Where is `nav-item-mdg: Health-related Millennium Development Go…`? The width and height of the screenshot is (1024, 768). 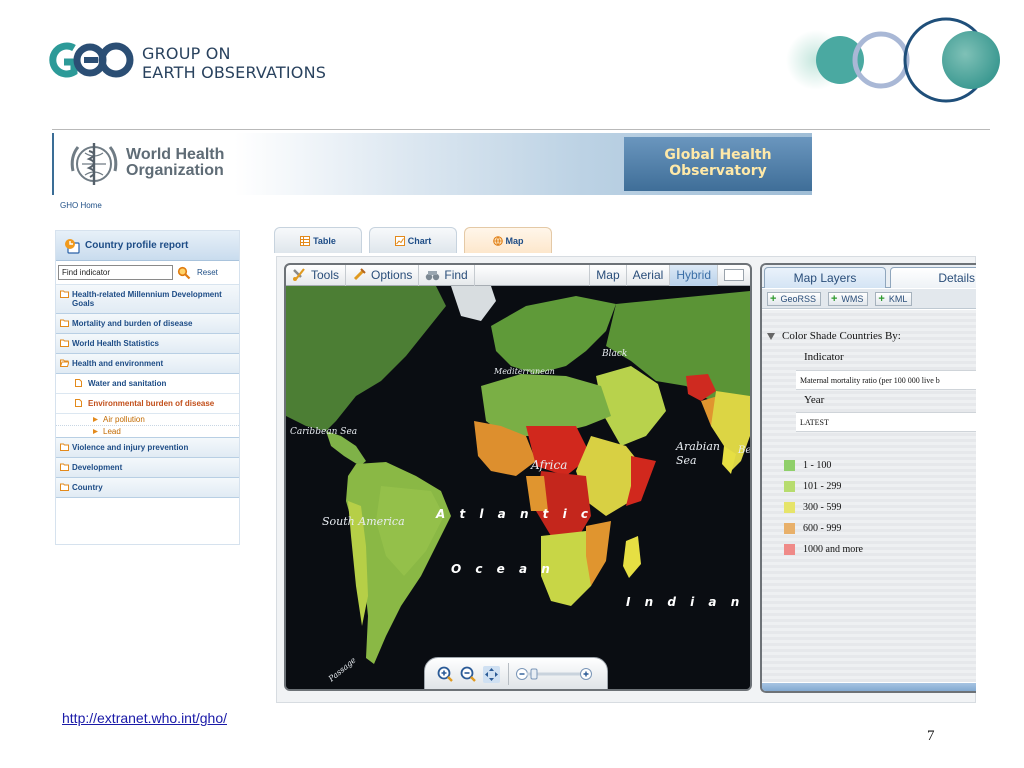
nav-item-mdg: Health-related Millennium Development Go… is located at coordinates (147, 299).